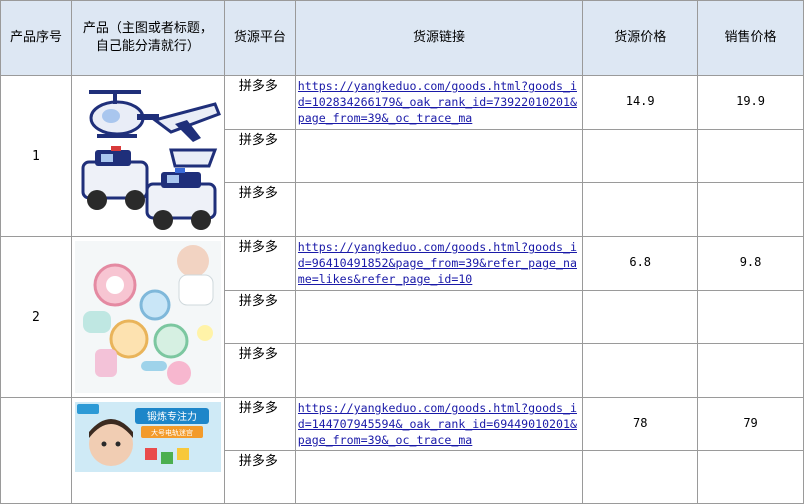 This screenshot has width=804, height=504. What do you see at coordinates (439, 38) in the screenshot?
I see `header-link: 货源链接` at bounding box center [439, 38].